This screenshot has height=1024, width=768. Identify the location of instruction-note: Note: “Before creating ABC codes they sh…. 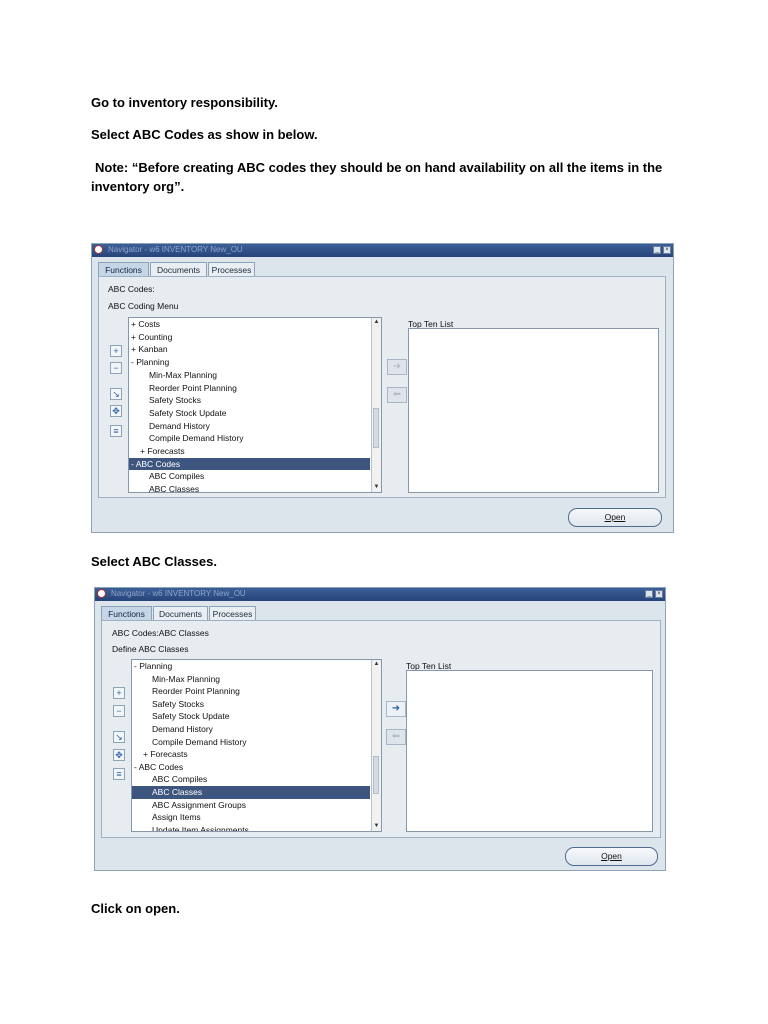
(377, 177).